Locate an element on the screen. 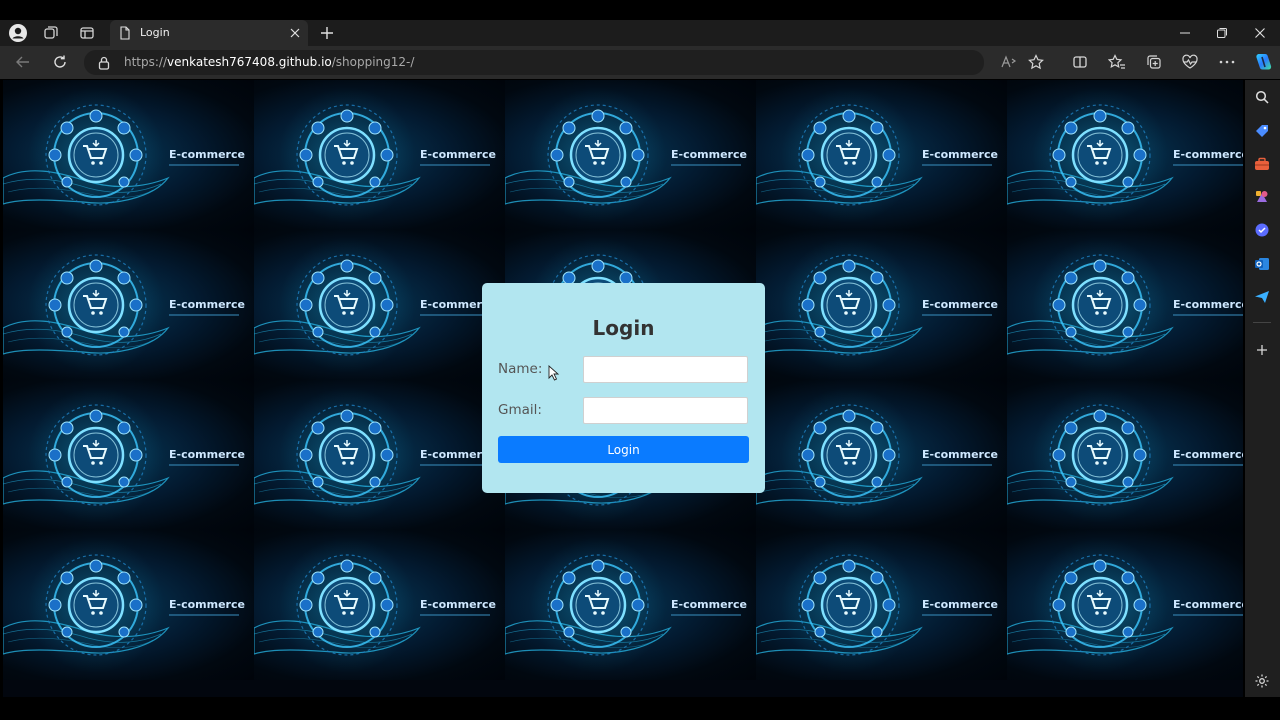 This screenshot has width=1280, height=720. mouse-cursor is located at coordinates (554, 374).